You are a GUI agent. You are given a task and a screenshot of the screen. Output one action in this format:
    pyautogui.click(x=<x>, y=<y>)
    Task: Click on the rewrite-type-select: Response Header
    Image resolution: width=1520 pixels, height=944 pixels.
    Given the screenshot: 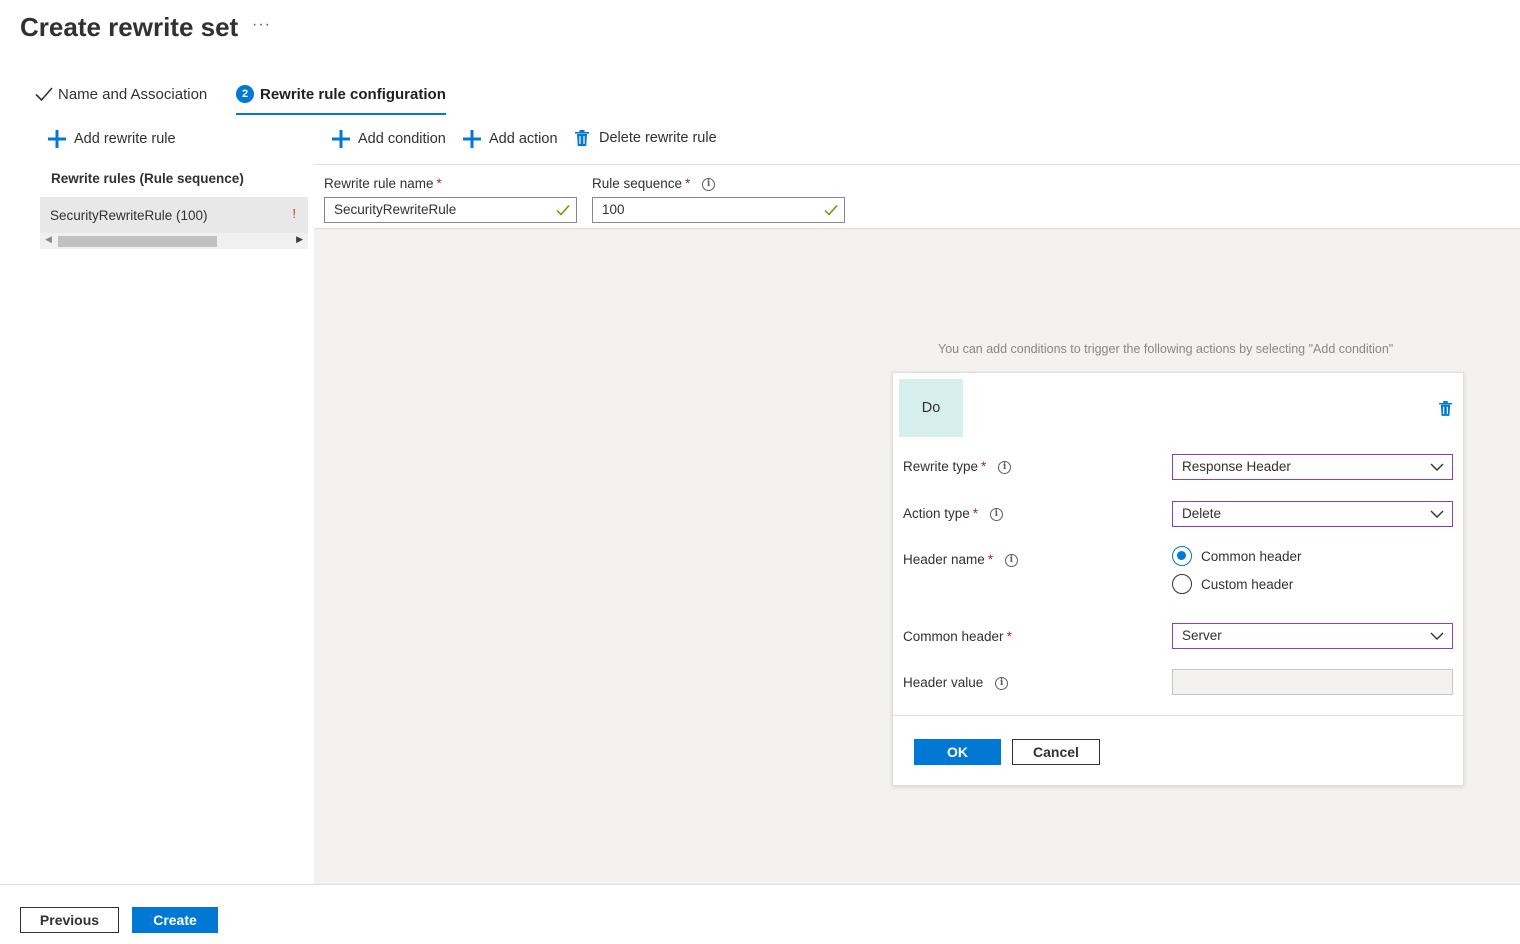 What is the action you would take?
    pyautogui.click(x=1312, y=467)
    